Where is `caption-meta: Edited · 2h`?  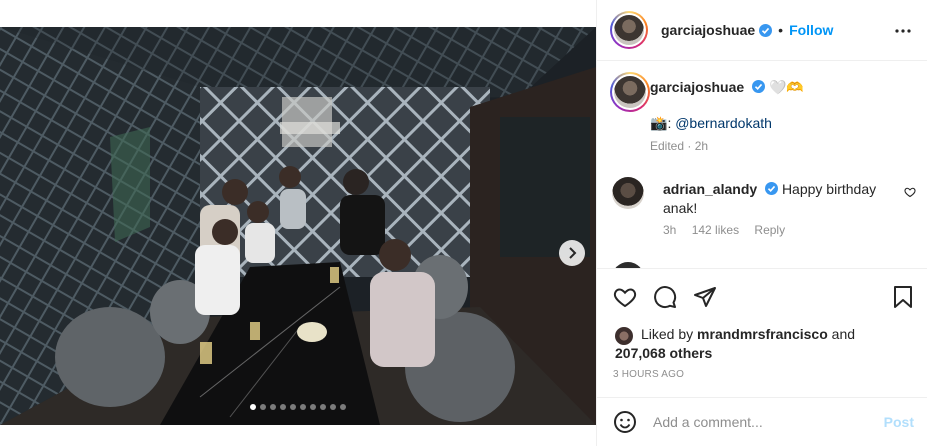
caption-meta: Edited · 2h is located at coordinates (679, 146).